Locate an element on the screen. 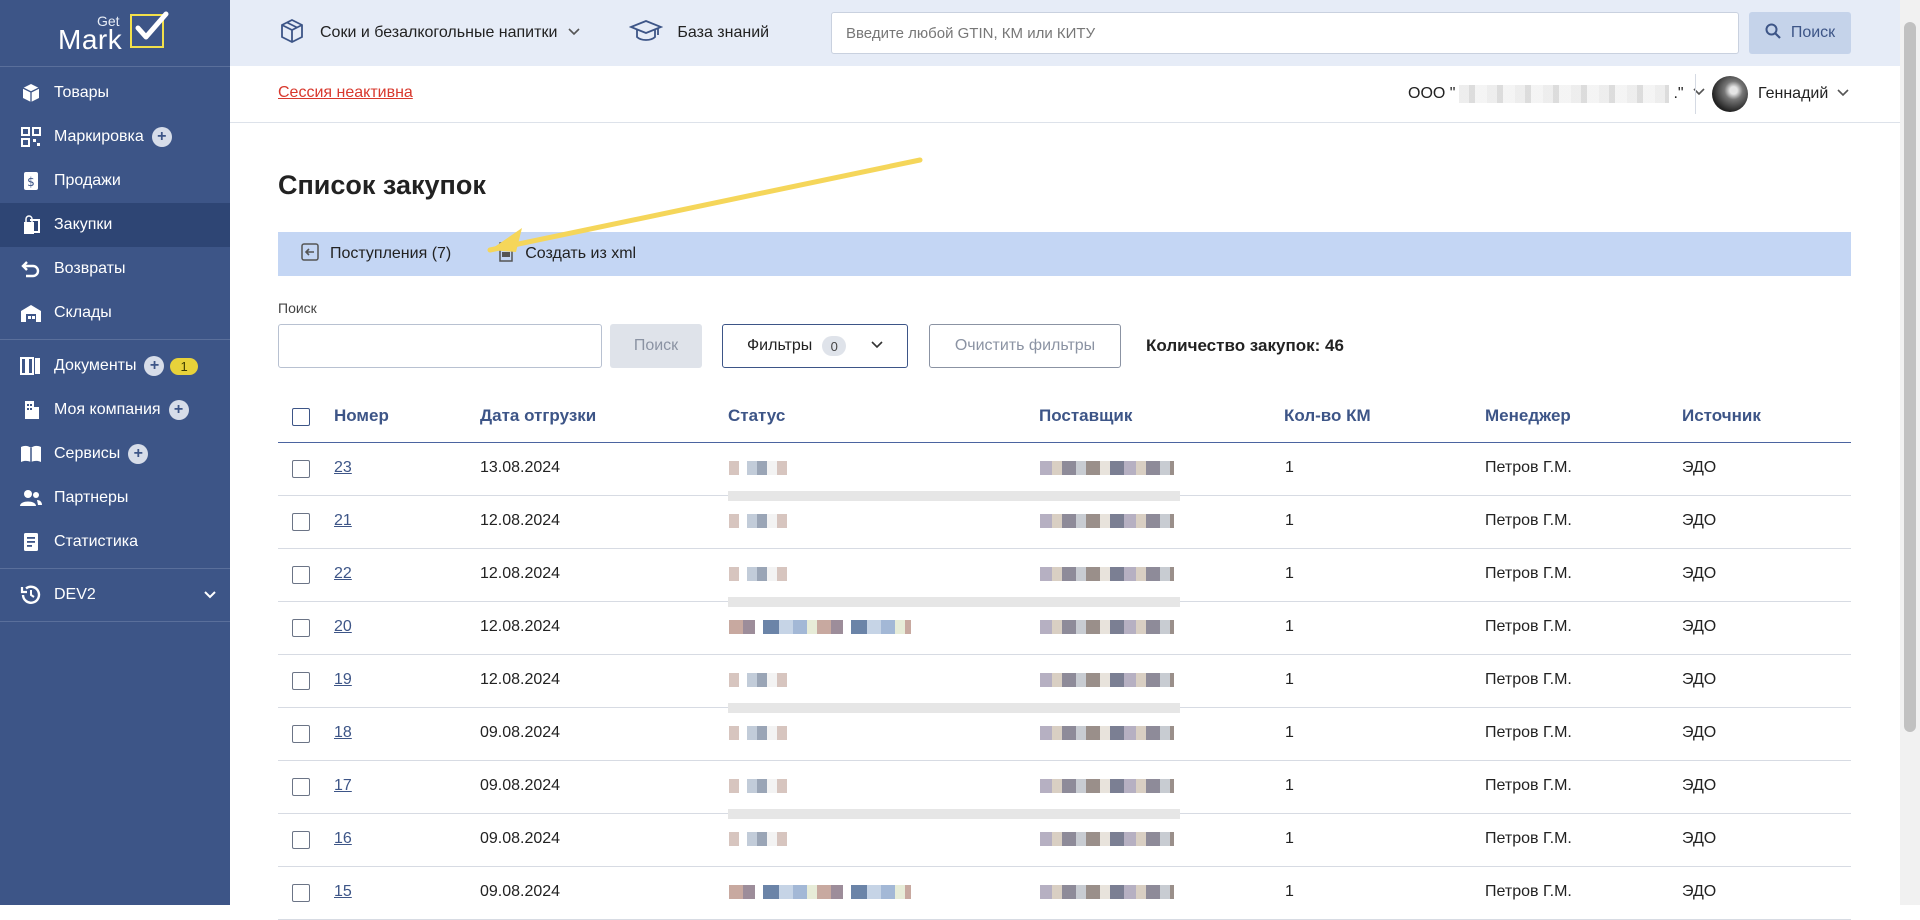  table-row: 22 12.08.2024 1 Петров Г.М. ЭДО is located at coordinates (1064, 578).